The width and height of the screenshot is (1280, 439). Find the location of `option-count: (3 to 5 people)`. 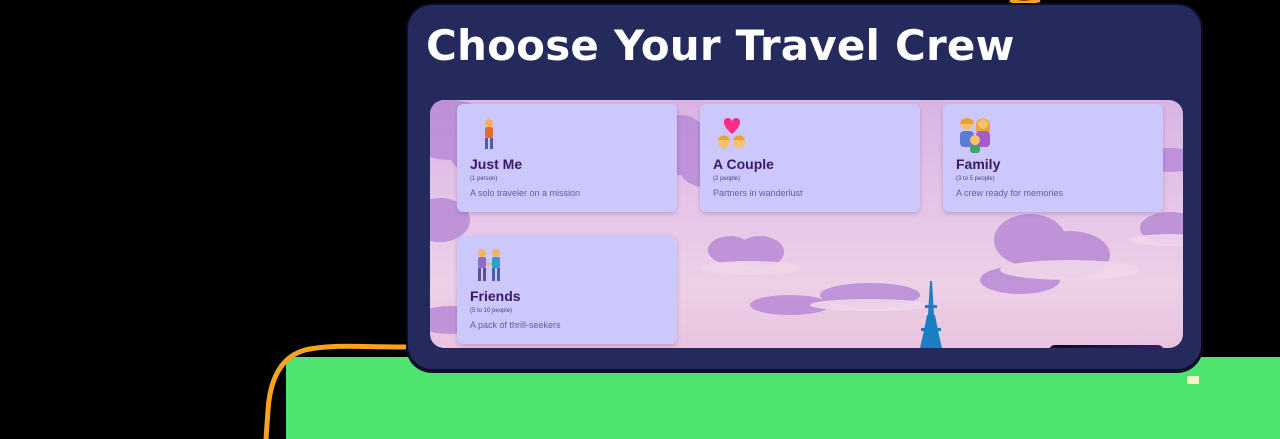

option-count: (3 to 5 people) is located at coordinates (975, 179).